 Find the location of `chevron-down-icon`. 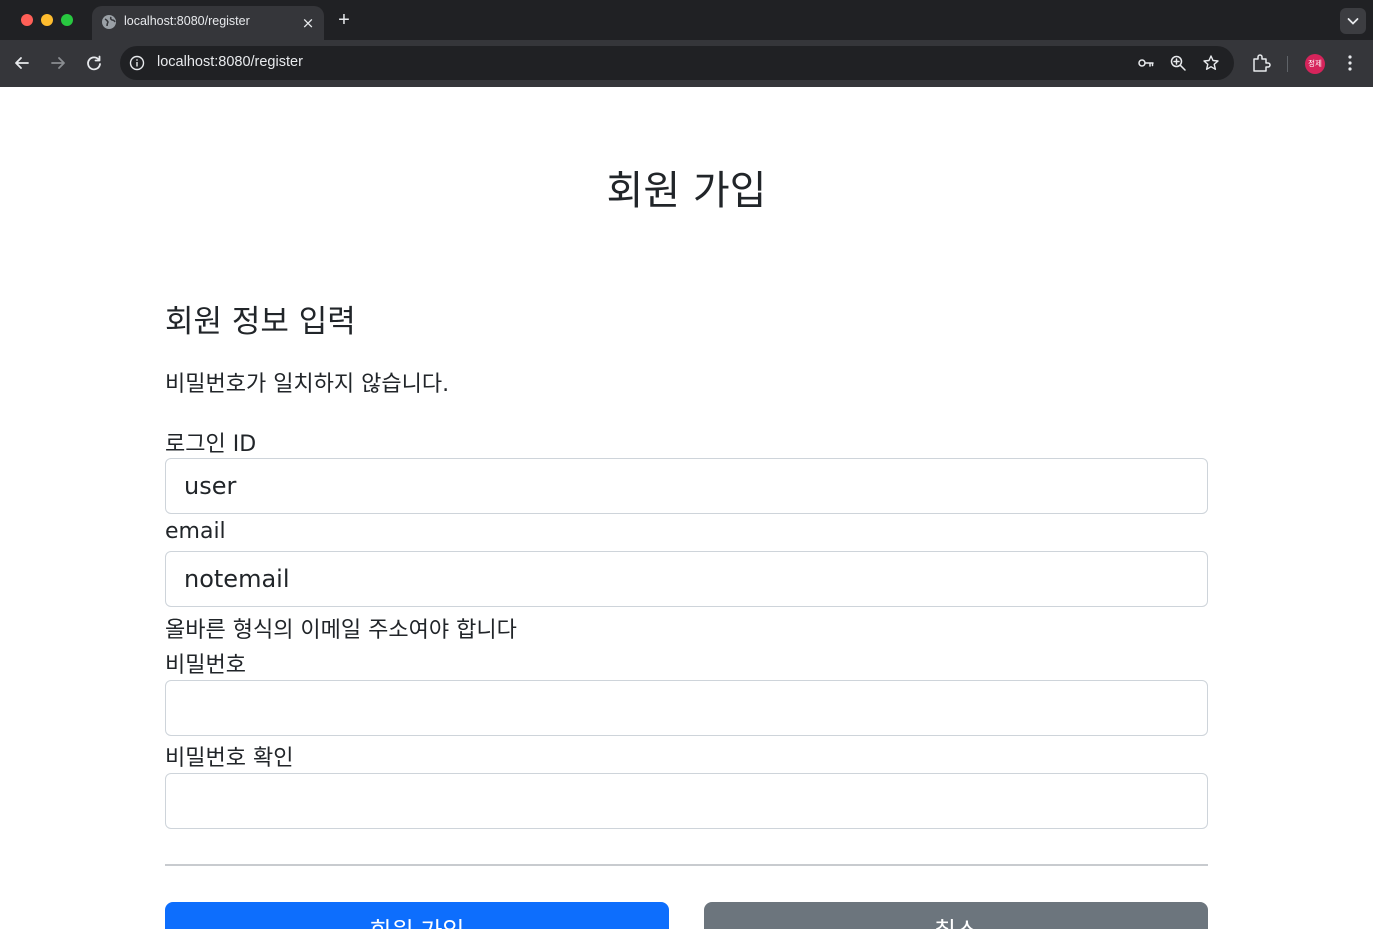

chevron-down-icon is located at coordinates (1353, 21).